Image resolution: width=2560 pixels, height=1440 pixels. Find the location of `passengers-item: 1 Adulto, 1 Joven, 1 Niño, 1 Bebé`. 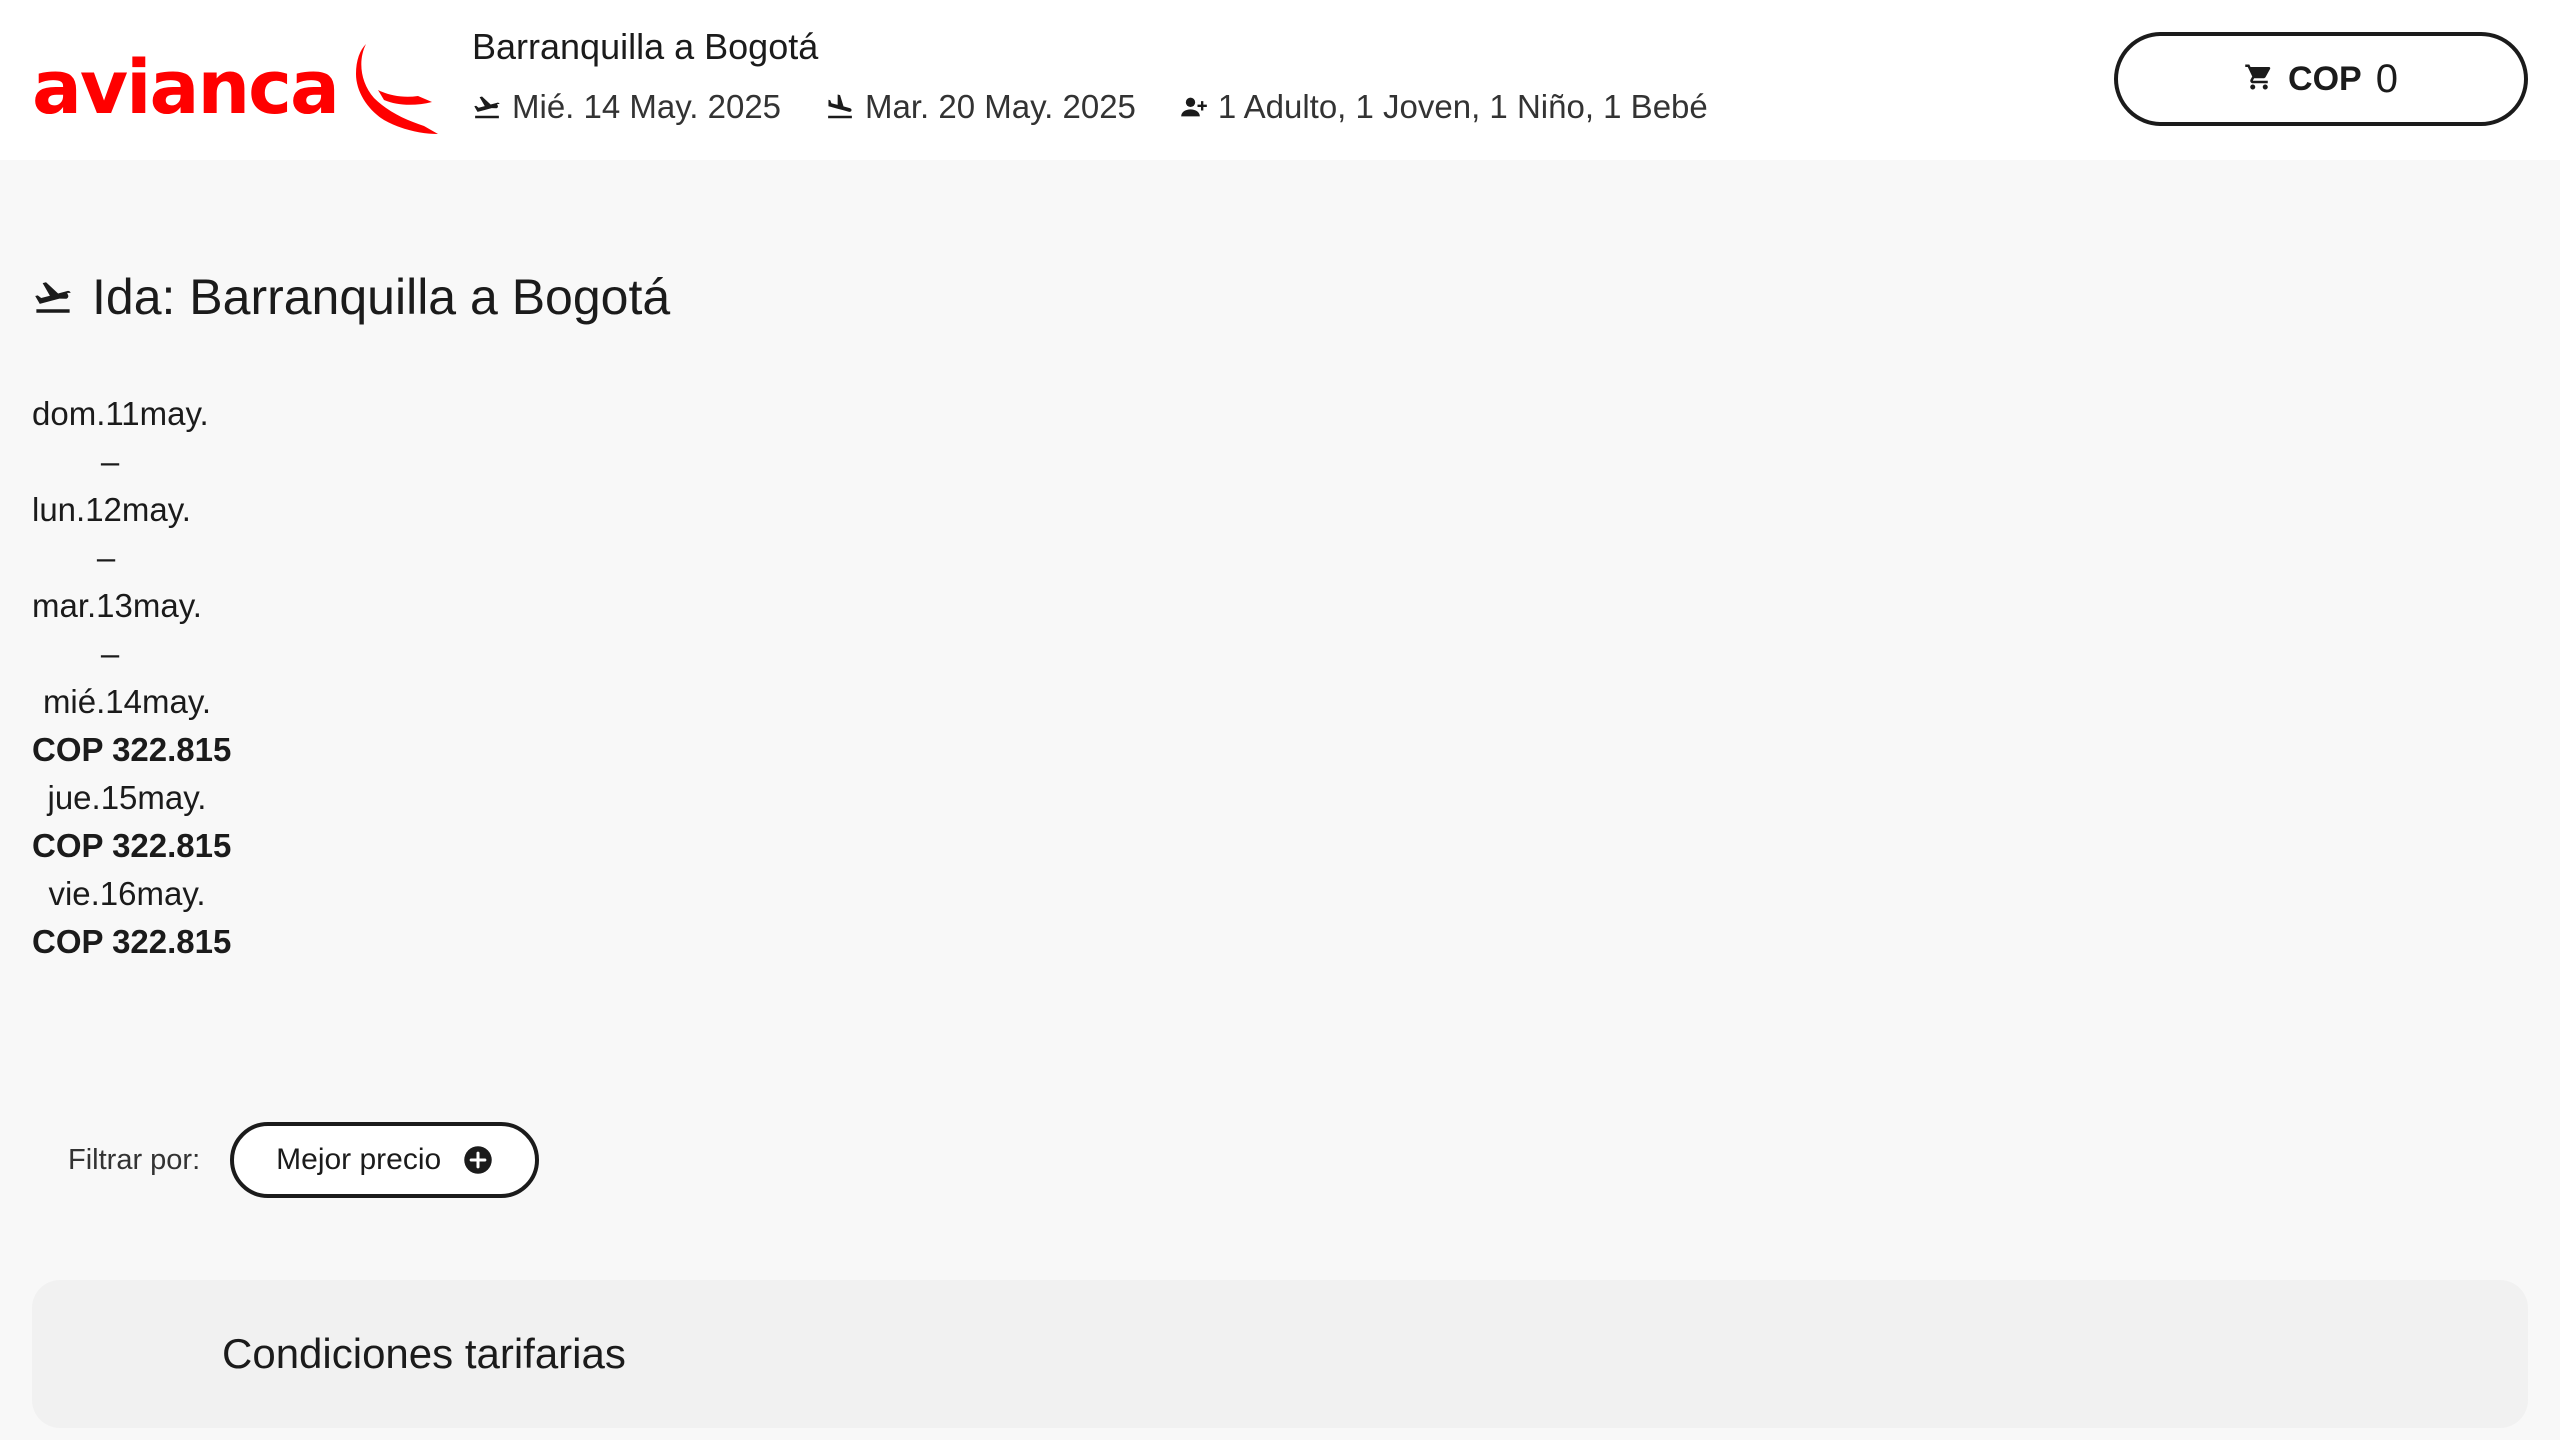

passengers-item: 1 Adulto, 1 Joven, 1 Niño, 1 Bebé is located at coordinates (1444, 107).